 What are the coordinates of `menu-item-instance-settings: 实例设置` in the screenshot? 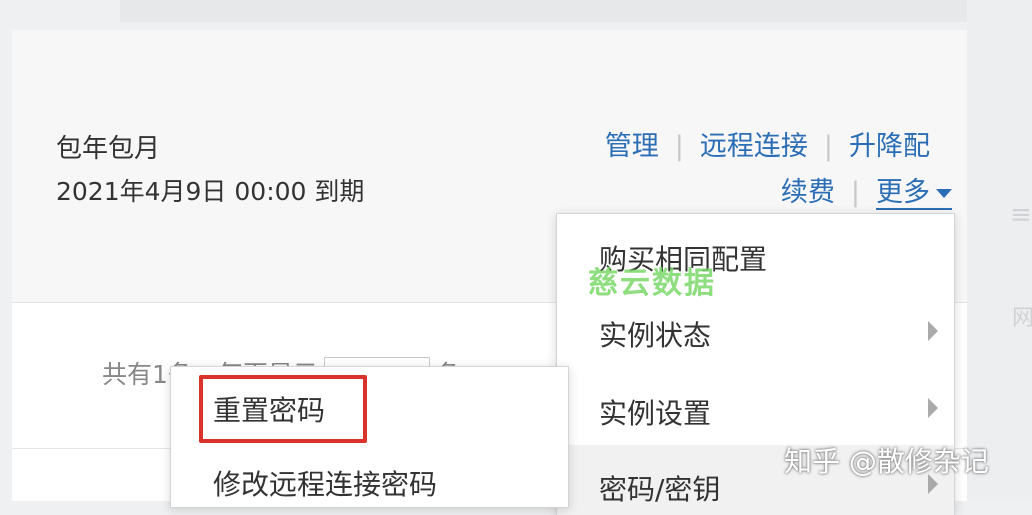 It's located at (655, 412).